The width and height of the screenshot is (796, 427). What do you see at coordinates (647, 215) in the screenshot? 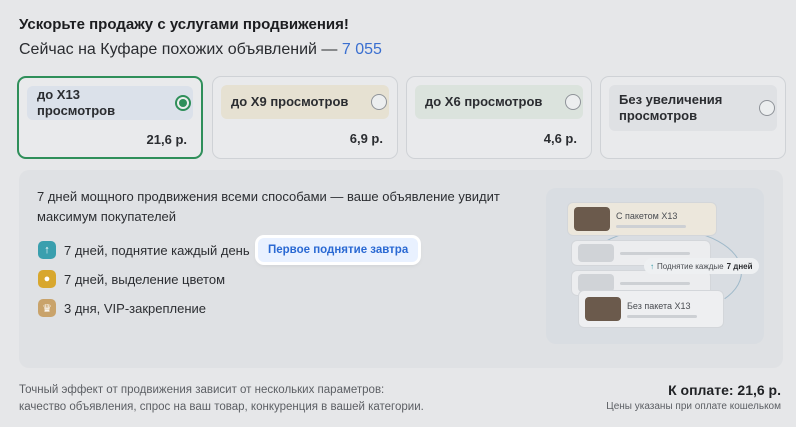
I see `with-package-label: С пакетом Х13` at bounding box center [647, 215].